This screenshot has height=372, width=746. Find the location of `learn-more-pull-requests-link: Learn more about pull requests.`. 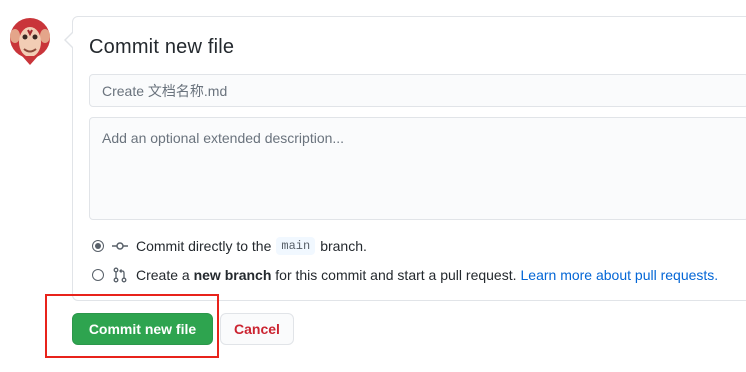

learn-more-pull-requests-link: Learn more about pull requests. is located at coordinates (620, 275).